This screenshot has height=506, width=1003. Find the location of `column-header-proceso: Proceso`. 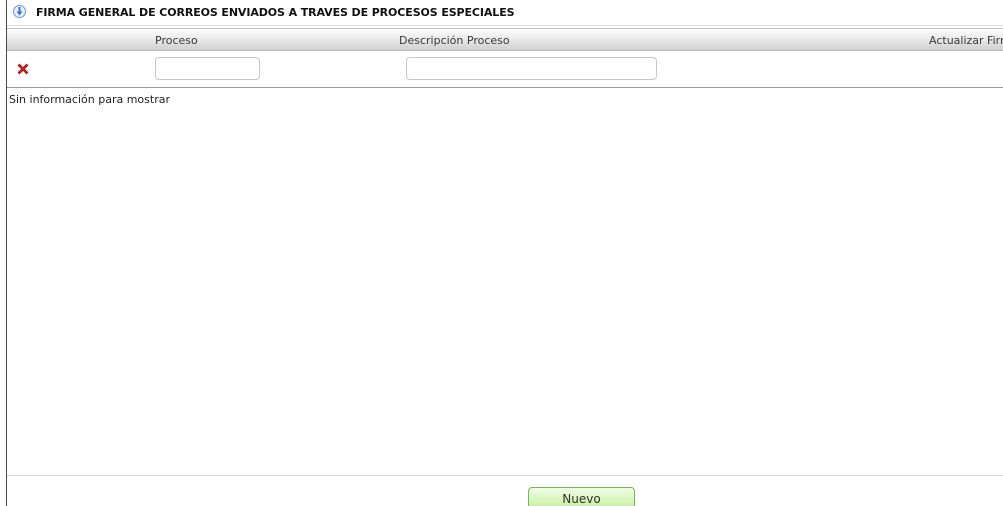

column-header-proceso: Proceso is located at coordinates (176, 40).